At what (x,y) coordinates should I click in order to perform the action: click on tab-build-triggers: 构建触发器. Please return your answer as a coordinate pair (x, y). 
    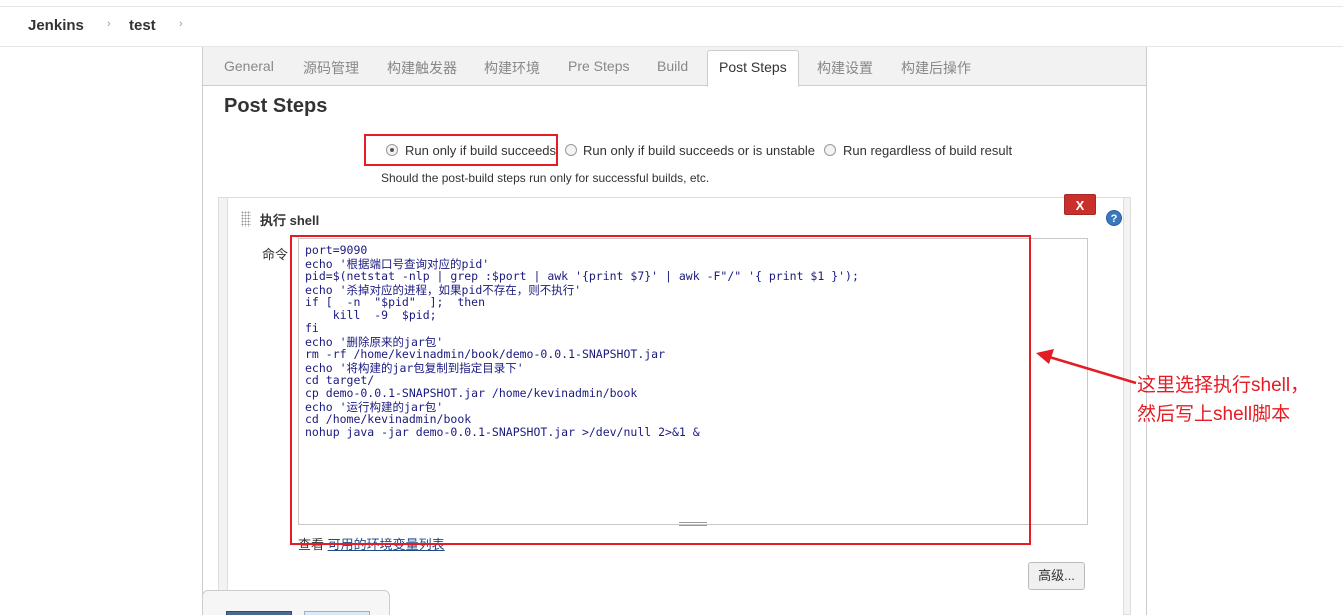
    Looking at the image, I should click on (422, 68).